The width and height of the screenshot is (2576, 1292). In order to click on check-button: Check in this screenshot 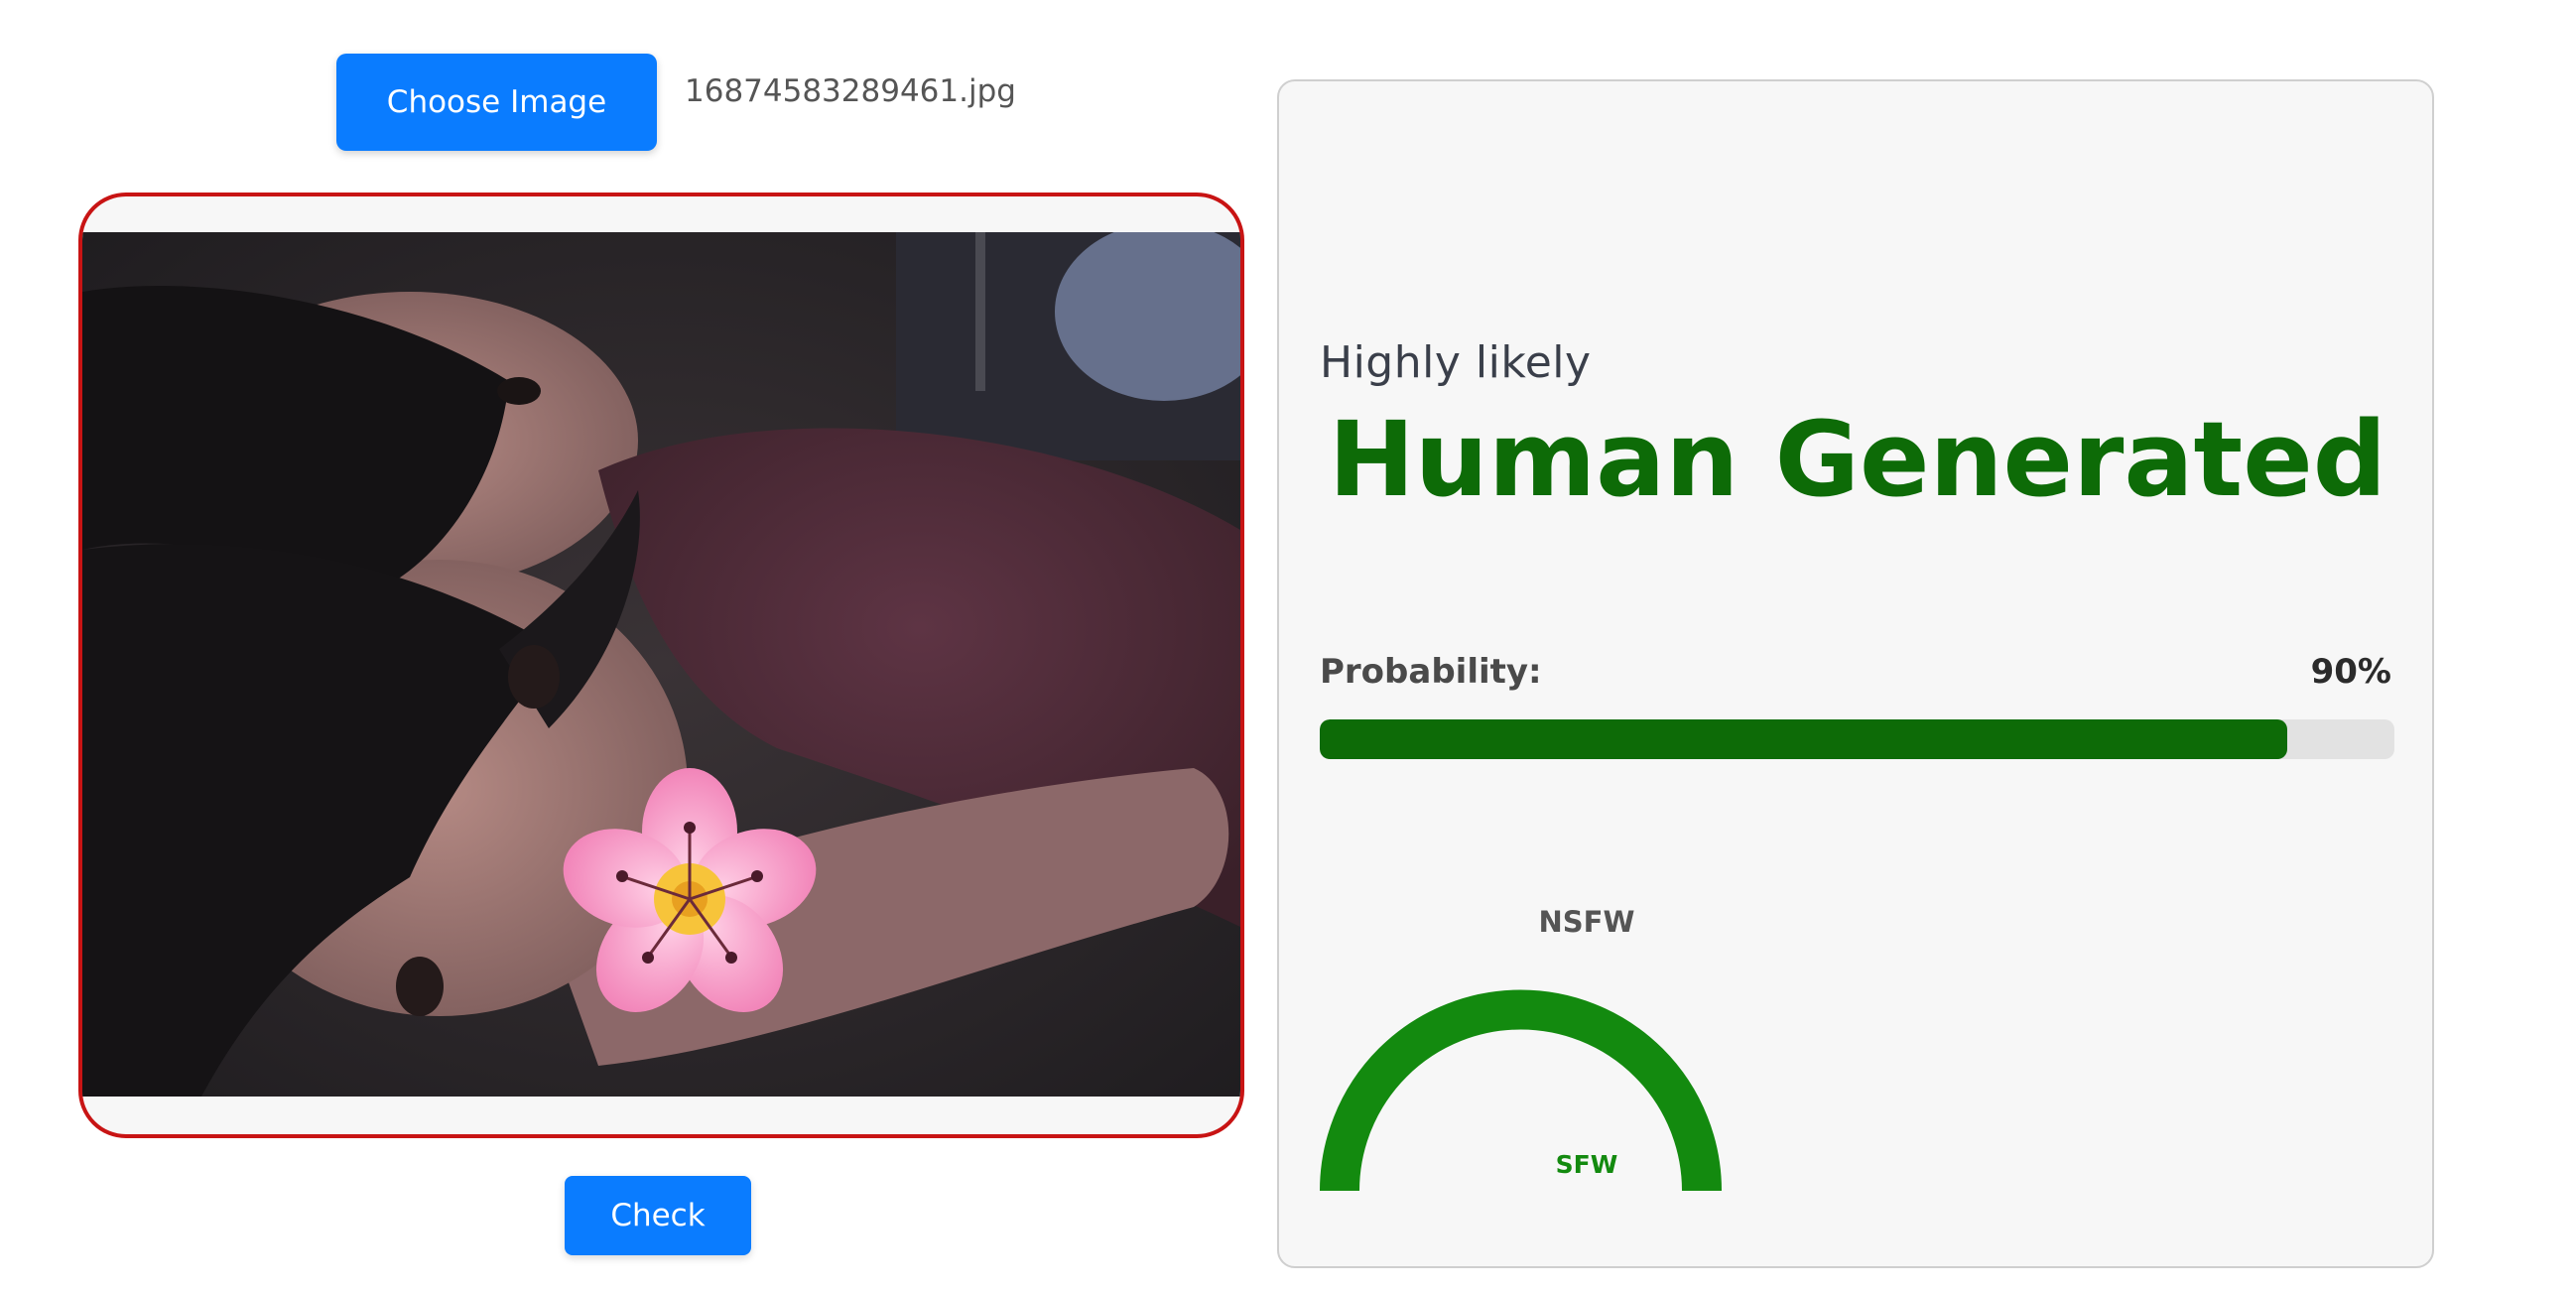, I will do `click(658, 1216)`.